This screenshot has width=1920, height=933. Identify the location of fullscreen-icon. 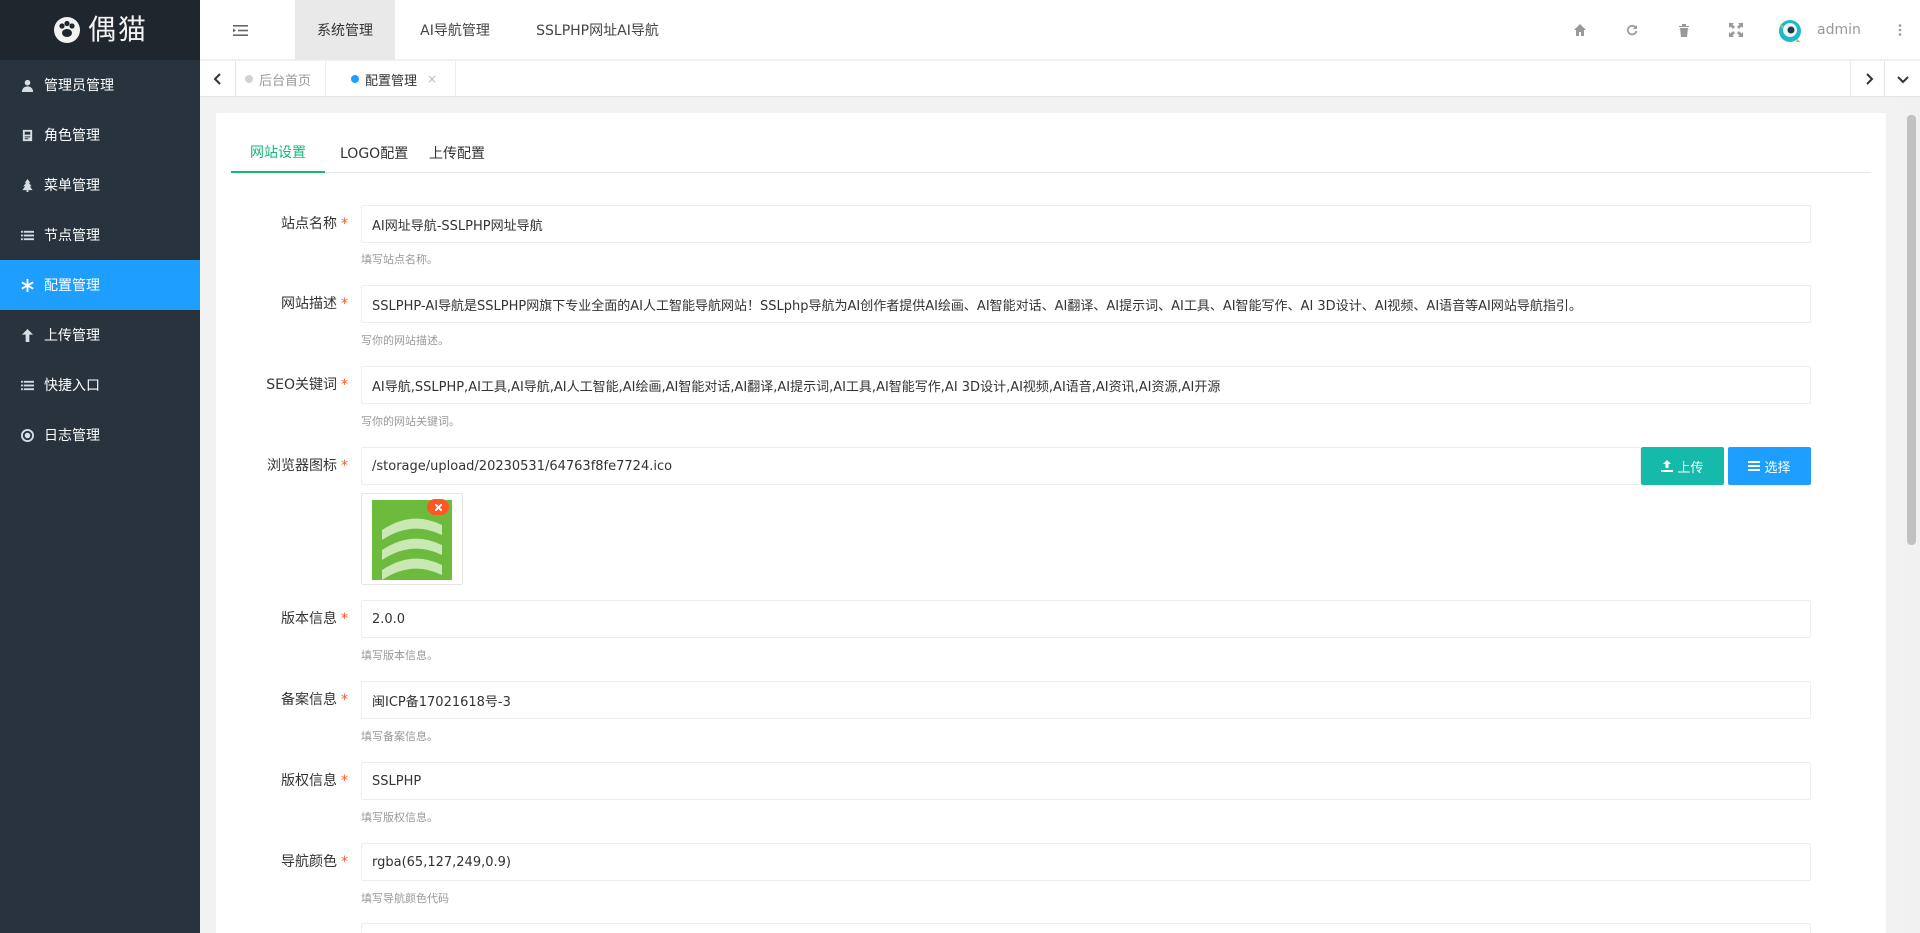
(1736, 30).